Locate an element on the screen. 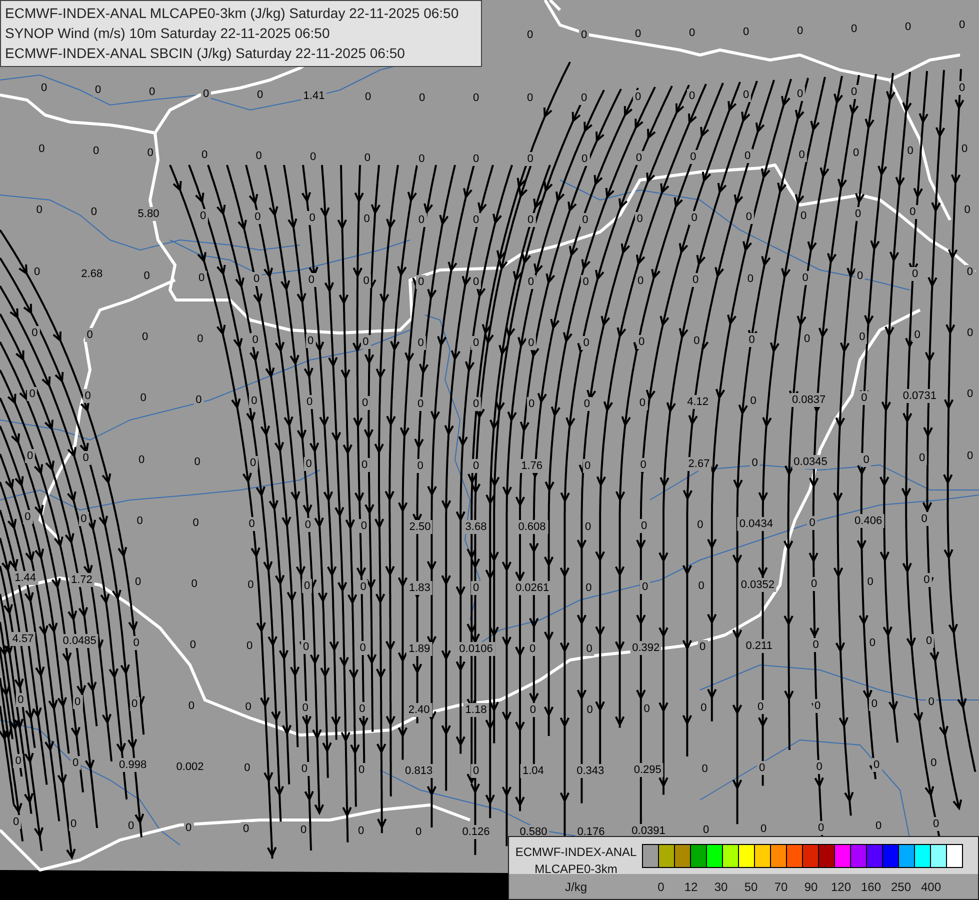  map-value-label: 0.392 is located at coordinates (646, 648).